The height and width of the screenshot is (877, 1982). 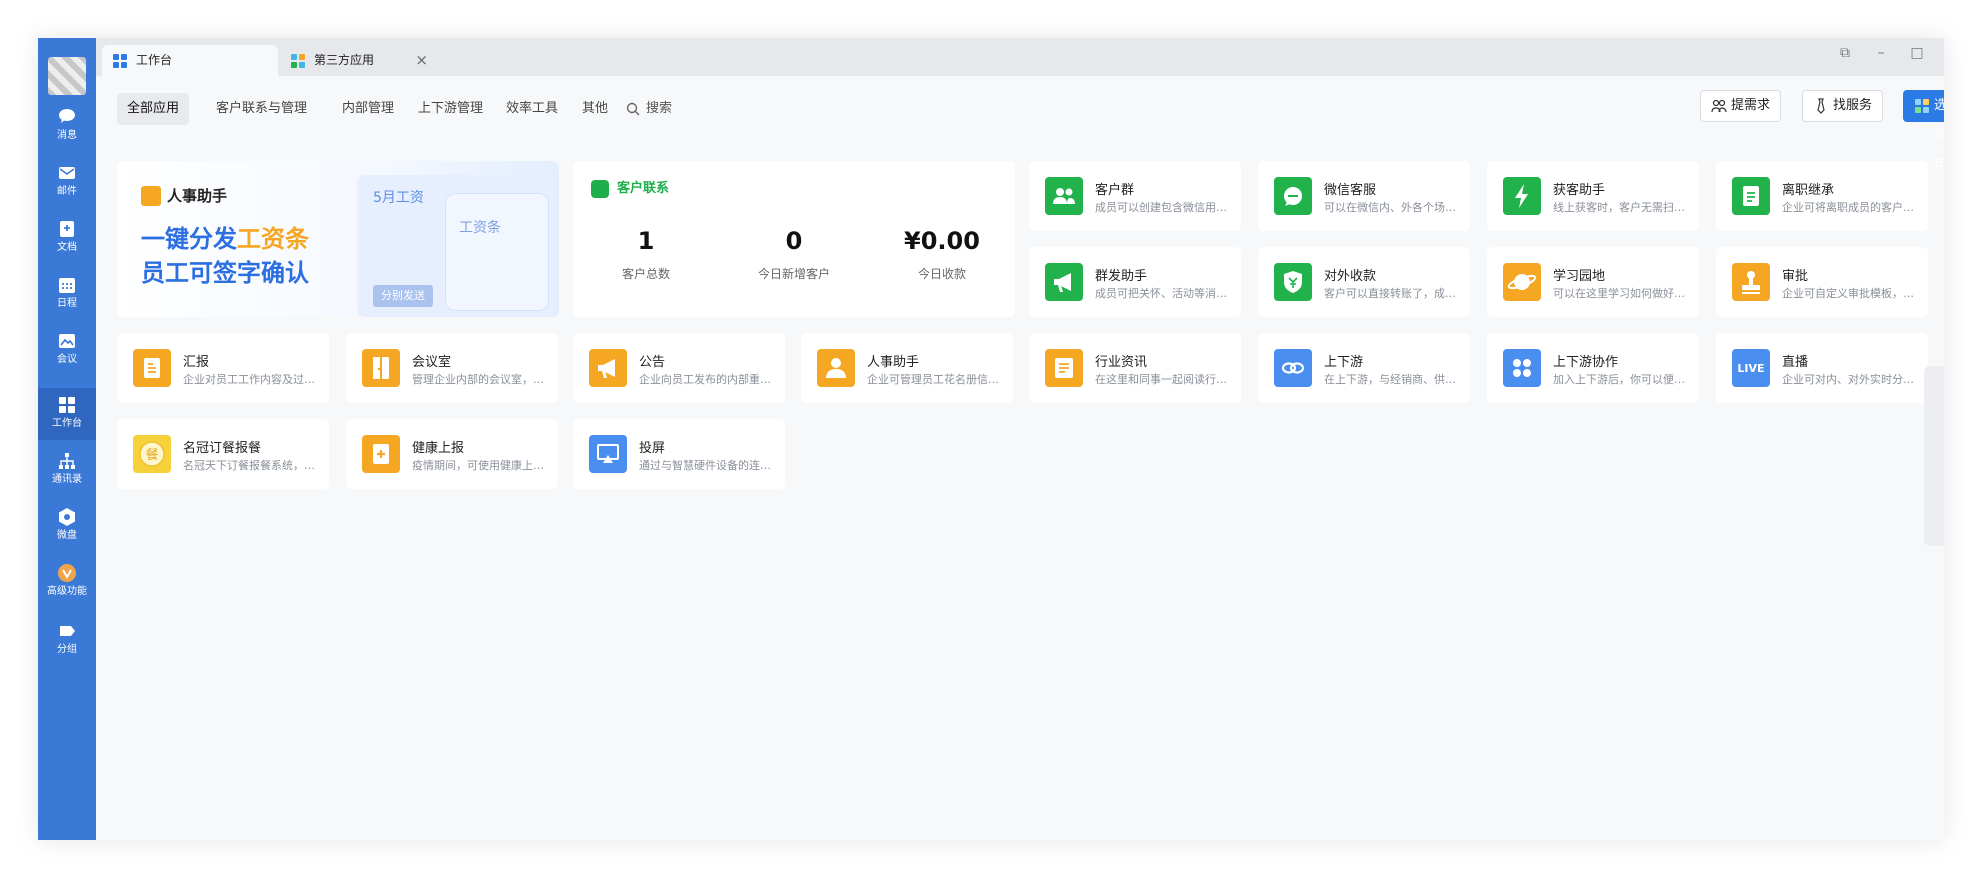 I want to click on app-card-broadcast-assistant: 群发助手 成员可把关怀、活动等消息发送给客户, so click(x=1135, y=282).